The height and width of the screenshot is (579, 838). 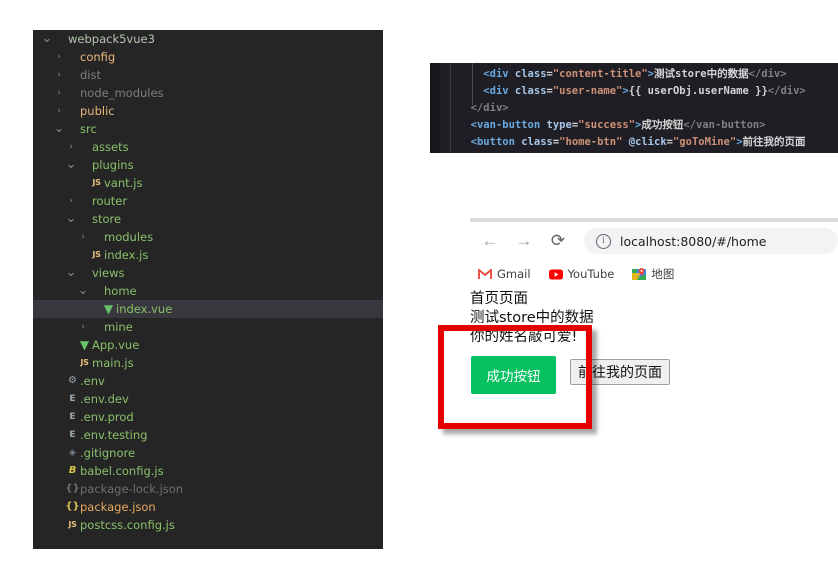 What do you see at coordinates (499, 299) in the screenshot?
I see `page-title-line: 首页页面` at bounding box center [499, 299].